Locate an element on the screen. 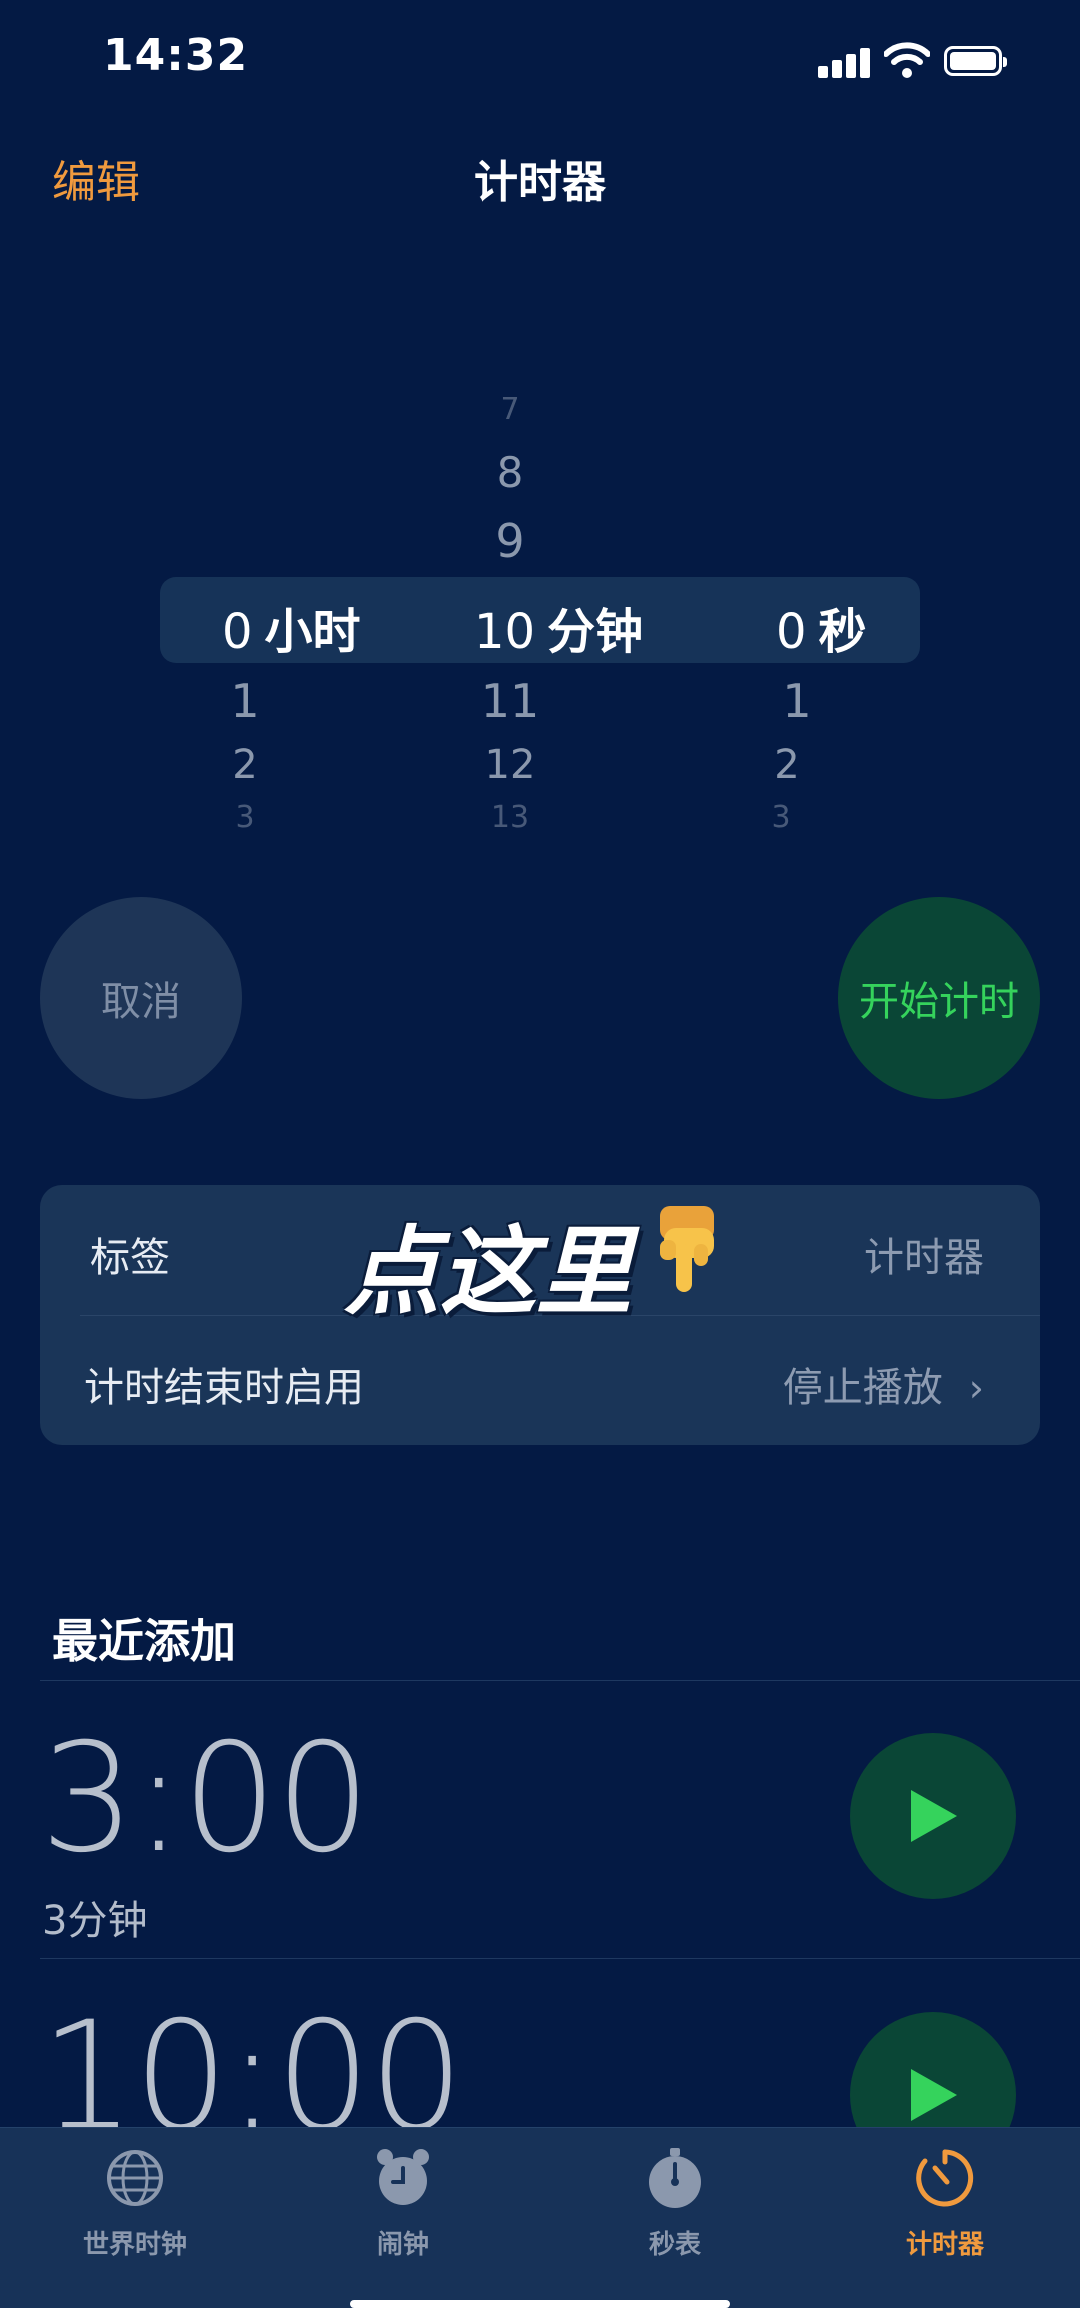 This screenshot has width=1080, height=2308. pointing-down-hand-icon is located at coordinates (687, 1249).